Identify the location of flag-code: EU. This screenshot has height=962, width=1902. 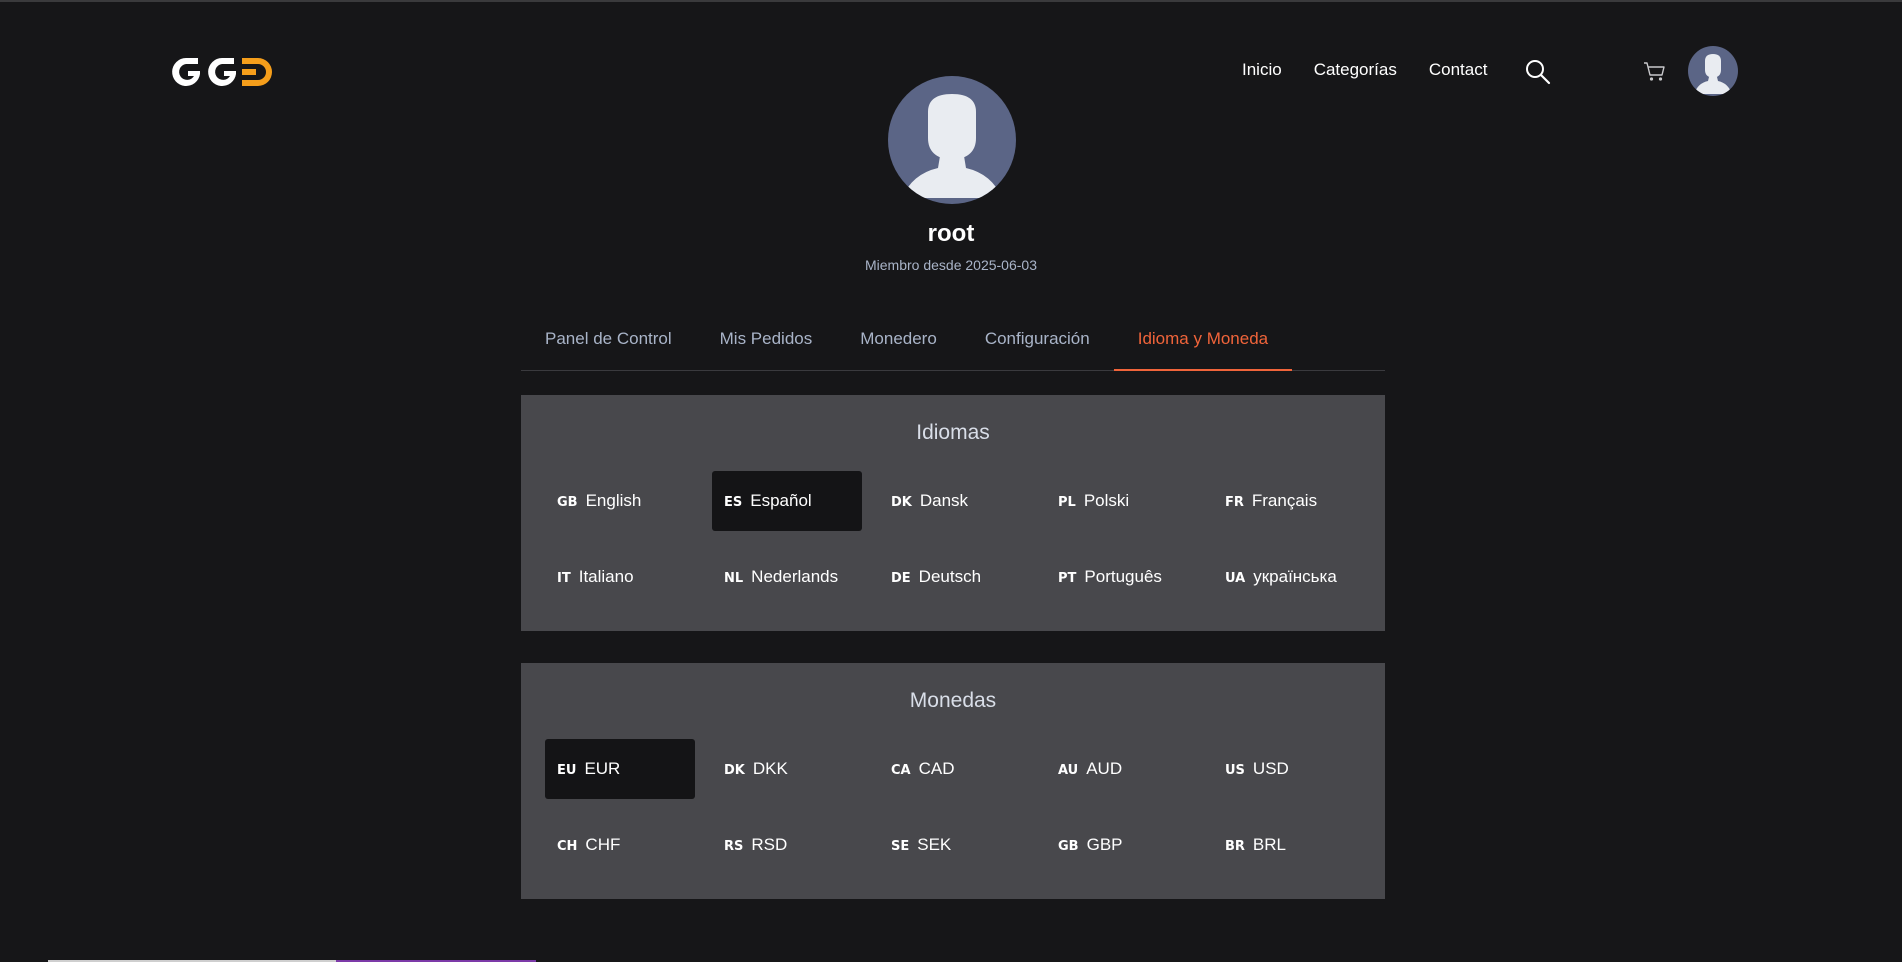
(567, 770).